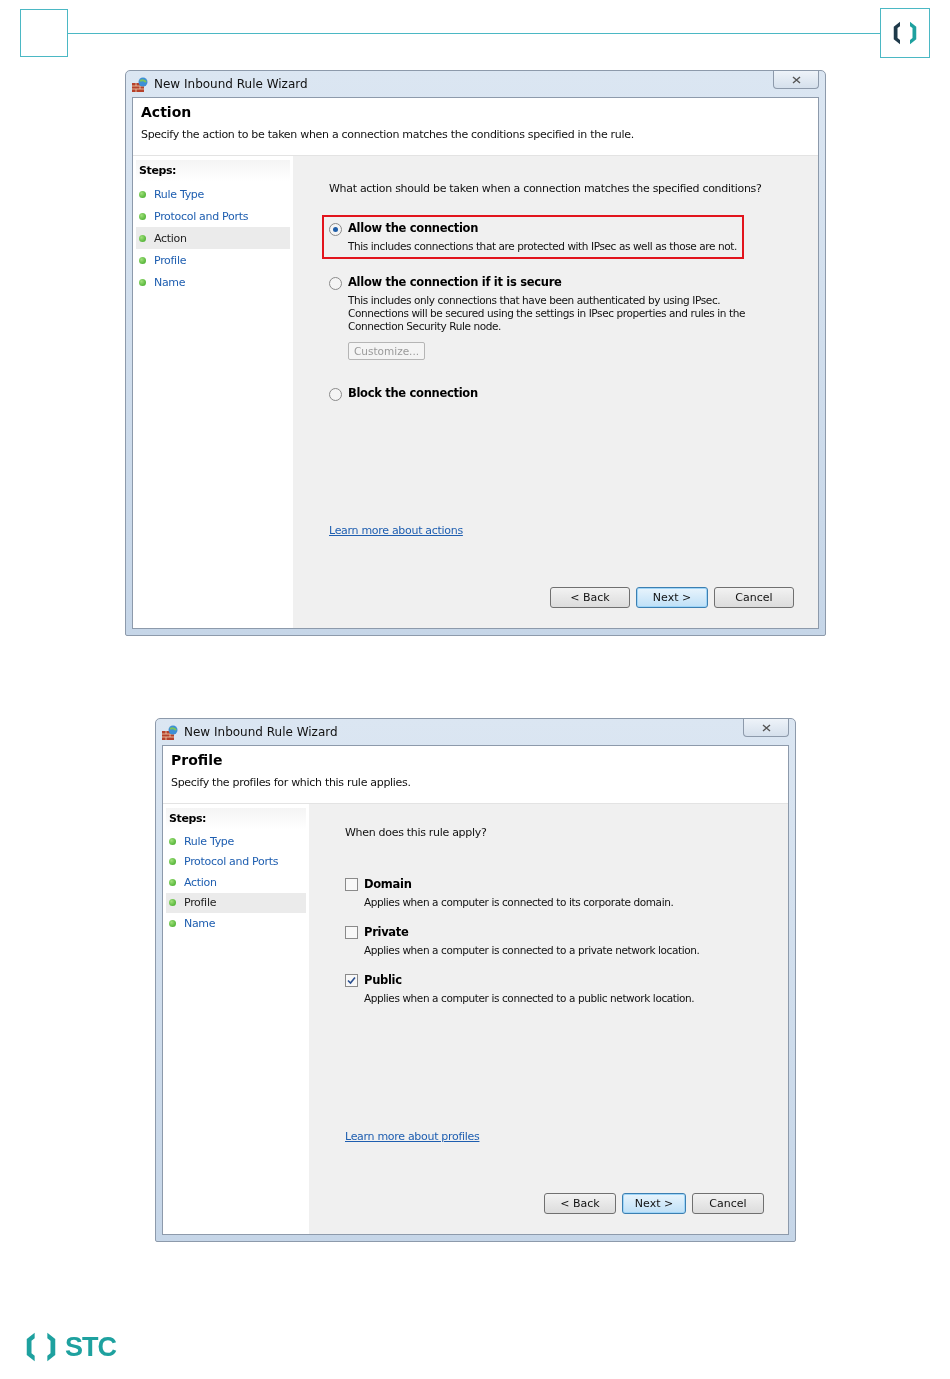 The image size is (950, 1379). I want to click on option-label: Allow the connection if it is secure, so click(455, 282).